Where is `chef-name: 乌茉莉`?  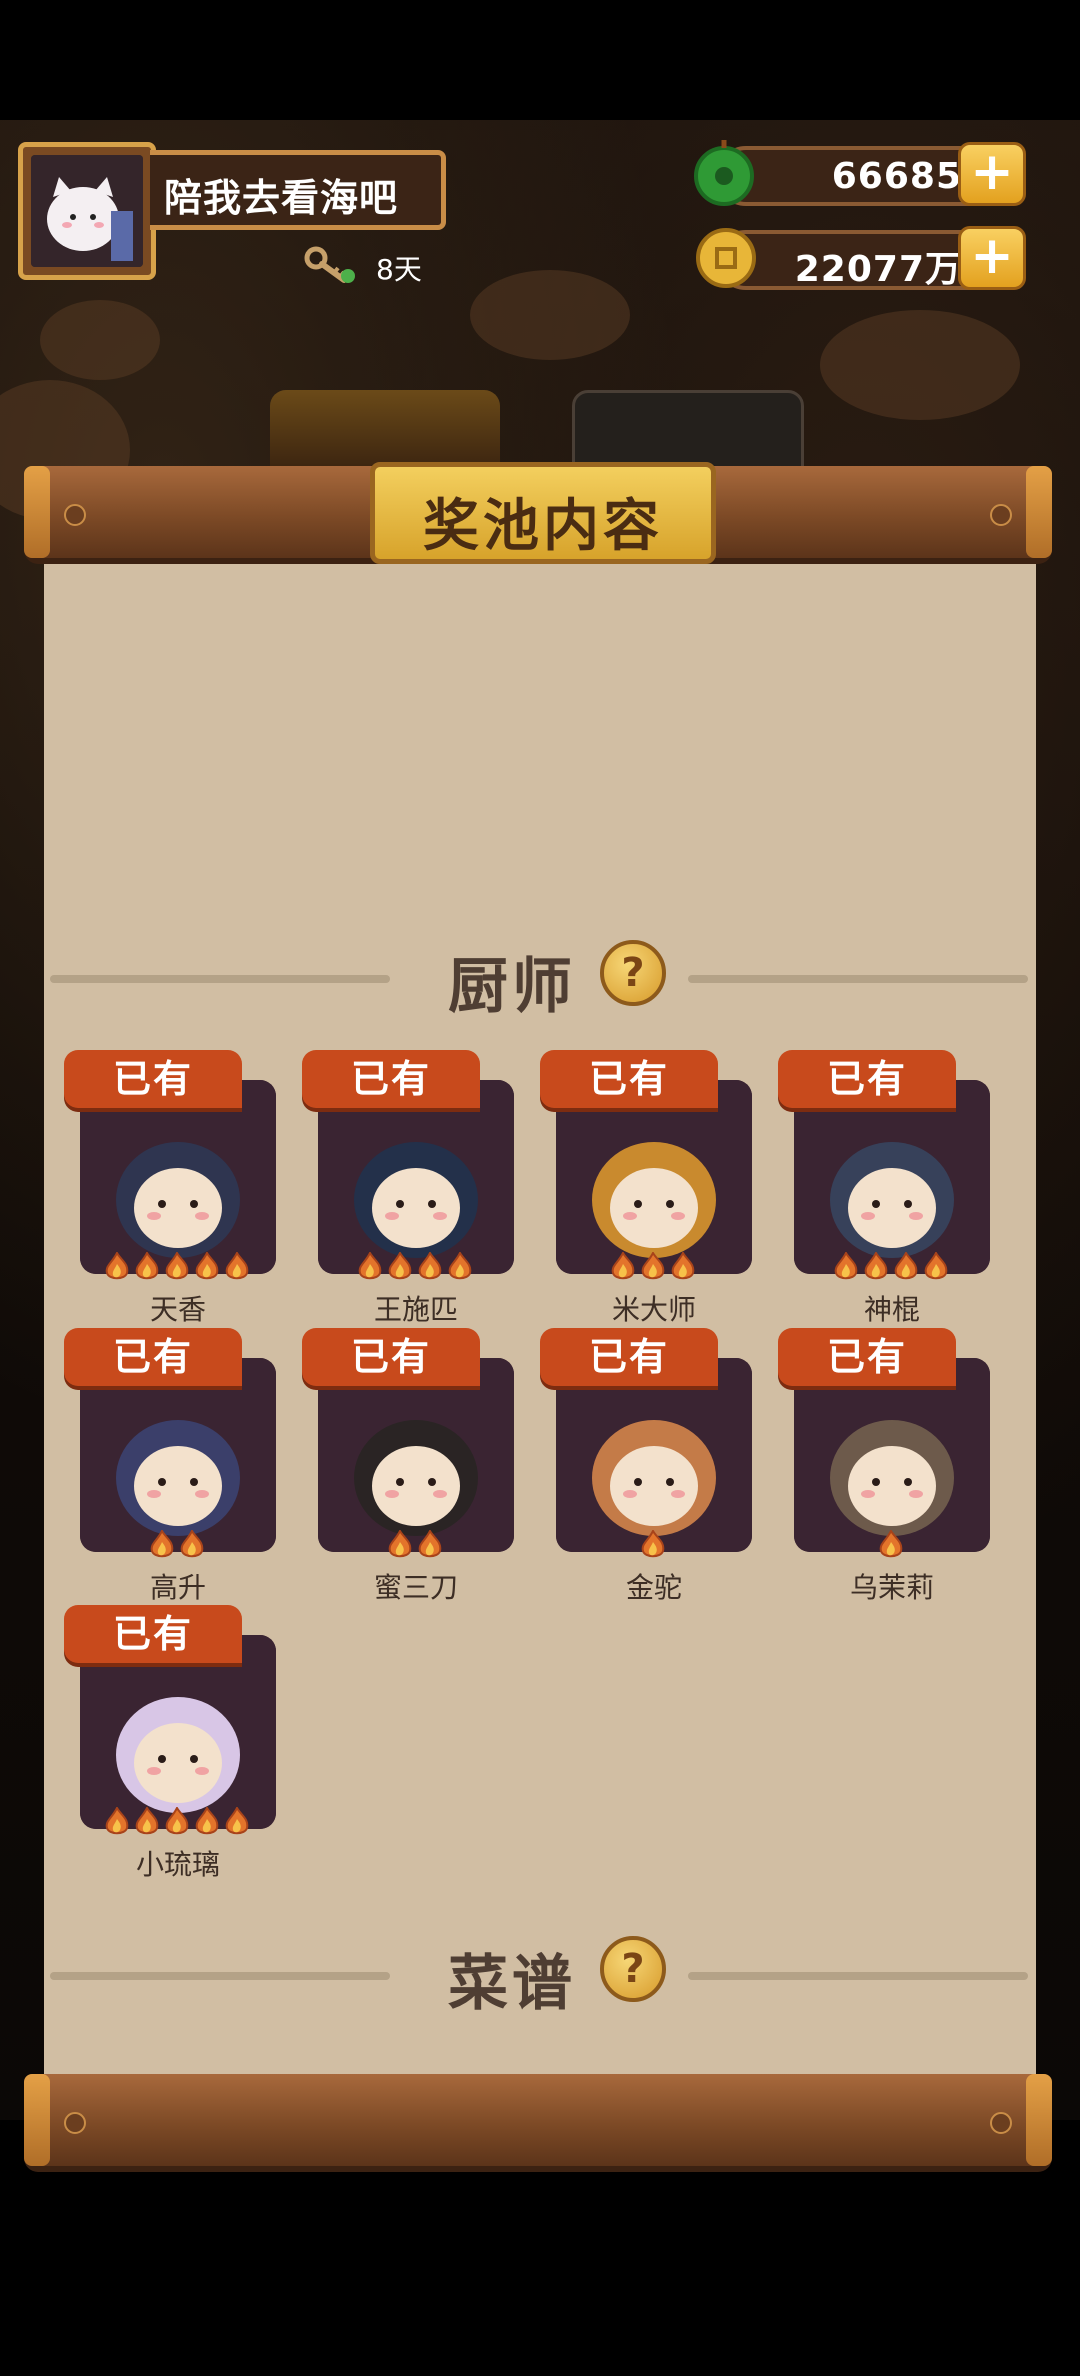
chef-name: 乌茉莉 is located at coordinates (891, 1587).